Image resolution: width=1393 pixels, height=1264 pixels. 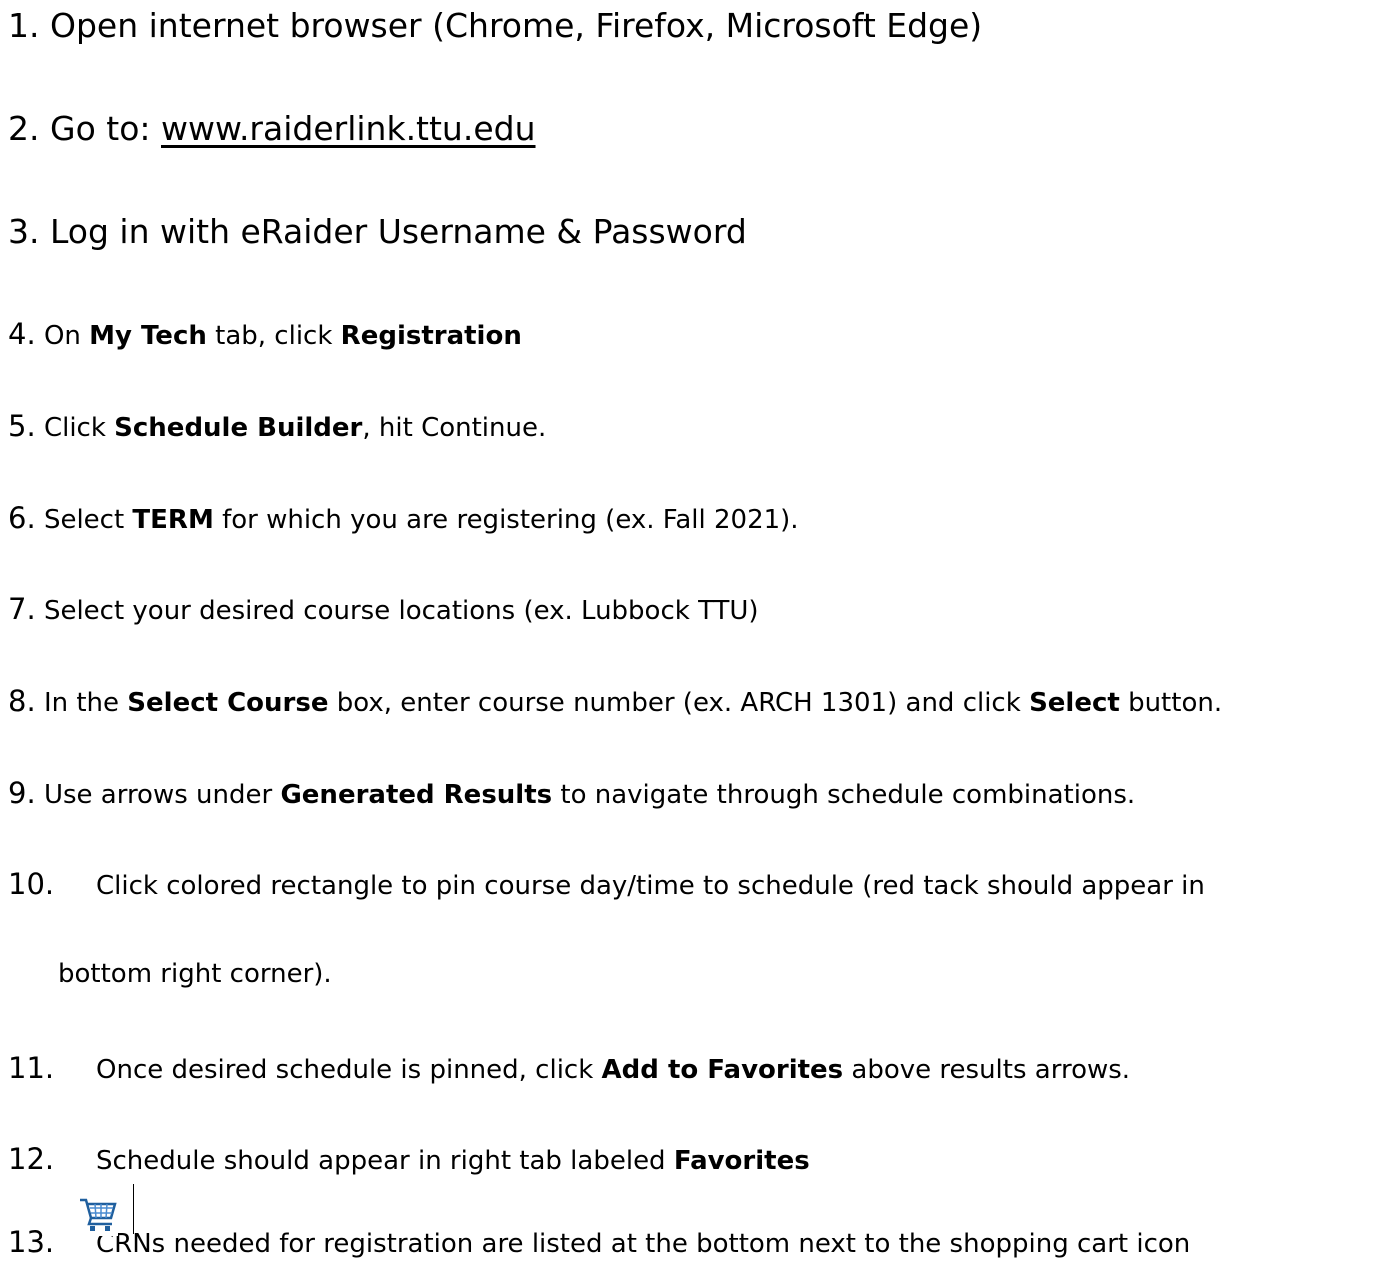 What do you see at coordinates (273, 336) in the screenshot?
I see `step-text: tab, click` at bounding box center [273, 336].